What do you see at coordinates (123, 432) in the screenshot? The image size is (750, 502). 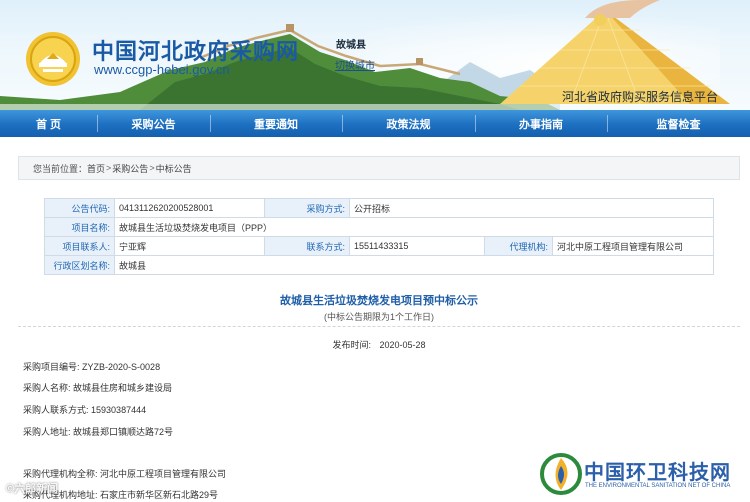 I see `detail-value: 故城县郑口镇顺达路72号` at bounding box center [123, 432].